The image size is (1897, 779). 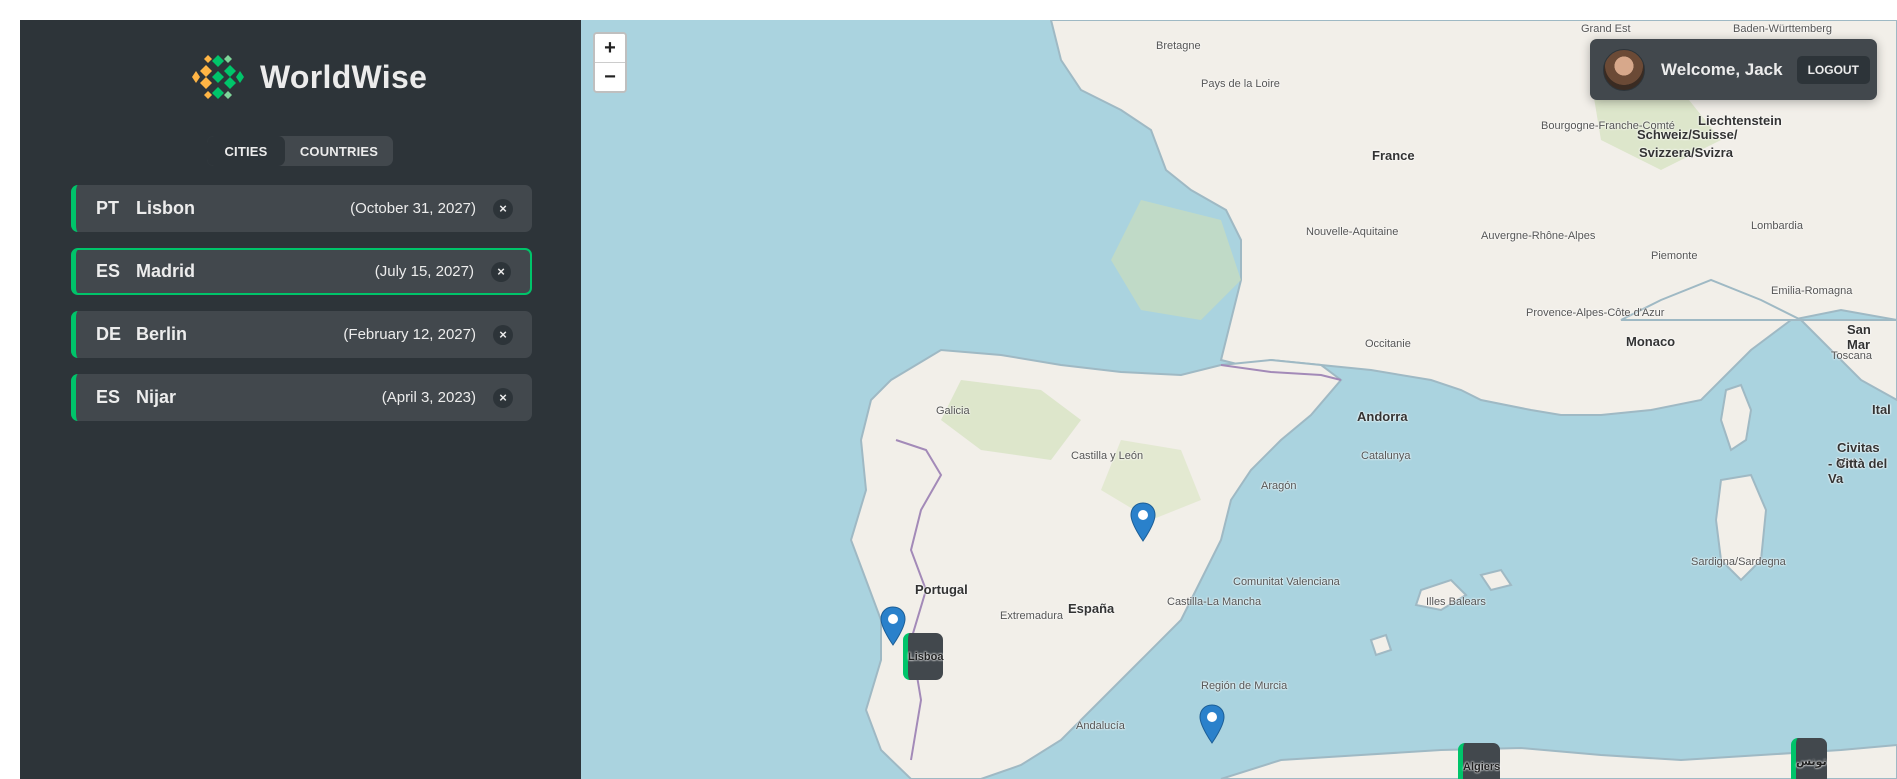 I want to click on city-item-madrid: ES Madrid (July 15, 2027) ×, so click(x=301, y=271).